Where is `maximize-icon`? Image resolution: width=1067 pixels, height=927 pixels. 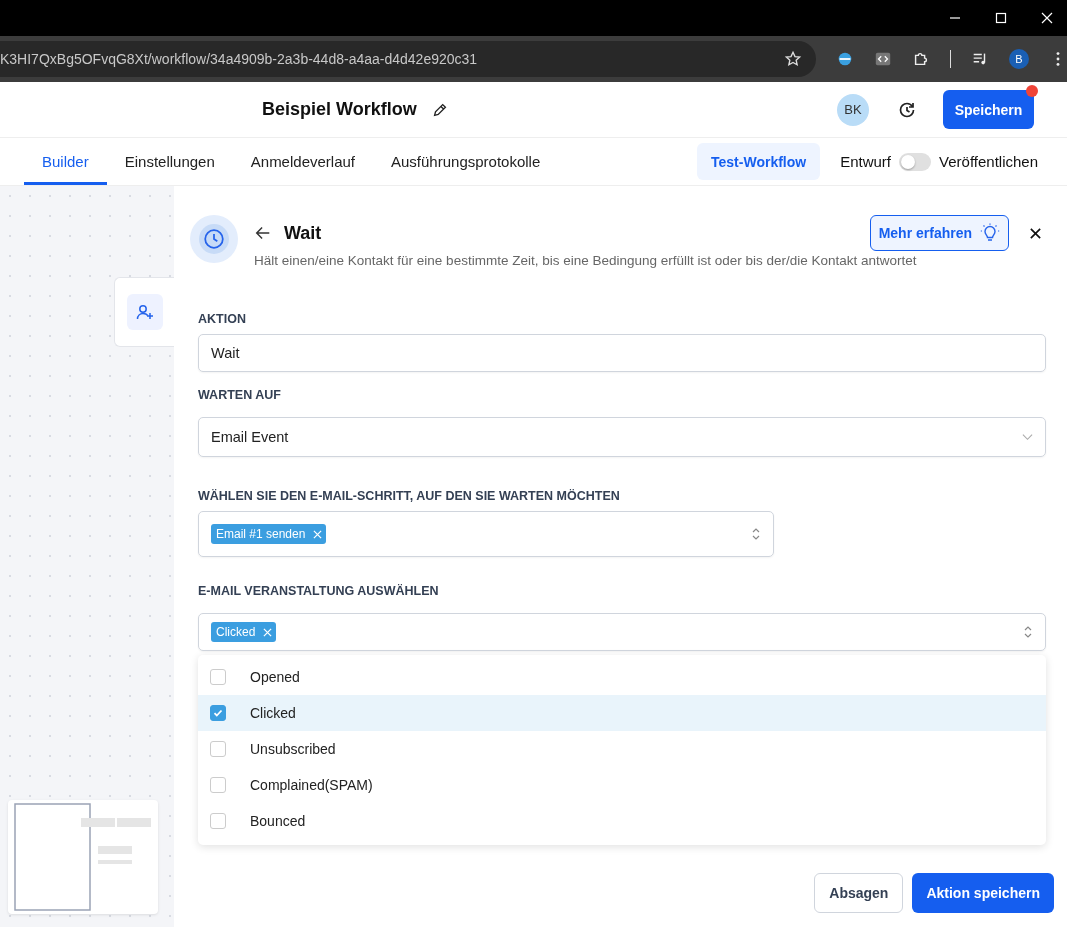 maximize-icon is located at coordinates (1001, 18).